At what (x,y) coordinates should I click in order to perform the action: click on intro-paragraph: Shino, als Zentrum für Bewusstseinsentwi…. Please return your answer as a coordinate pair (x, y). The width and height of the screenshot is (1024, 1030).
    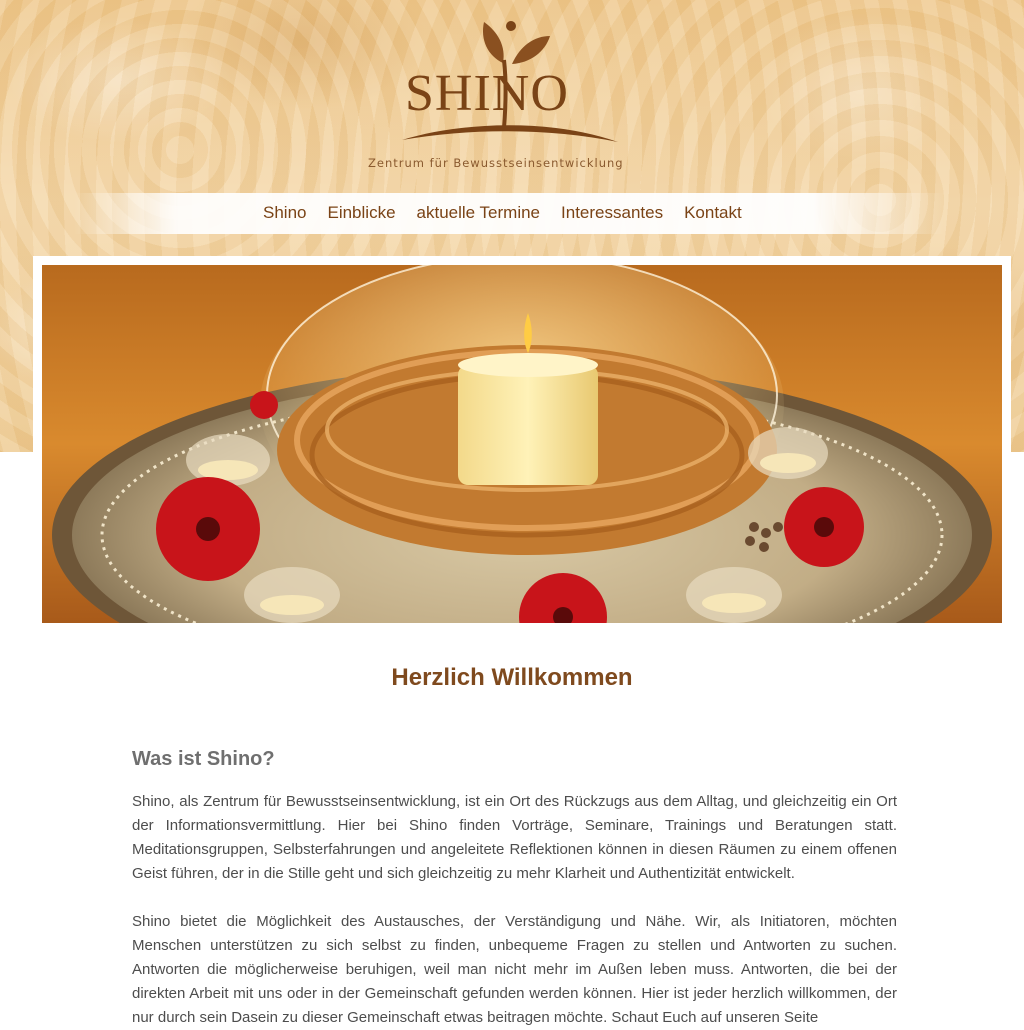
    Looking at the image, I should click on (514, 837).